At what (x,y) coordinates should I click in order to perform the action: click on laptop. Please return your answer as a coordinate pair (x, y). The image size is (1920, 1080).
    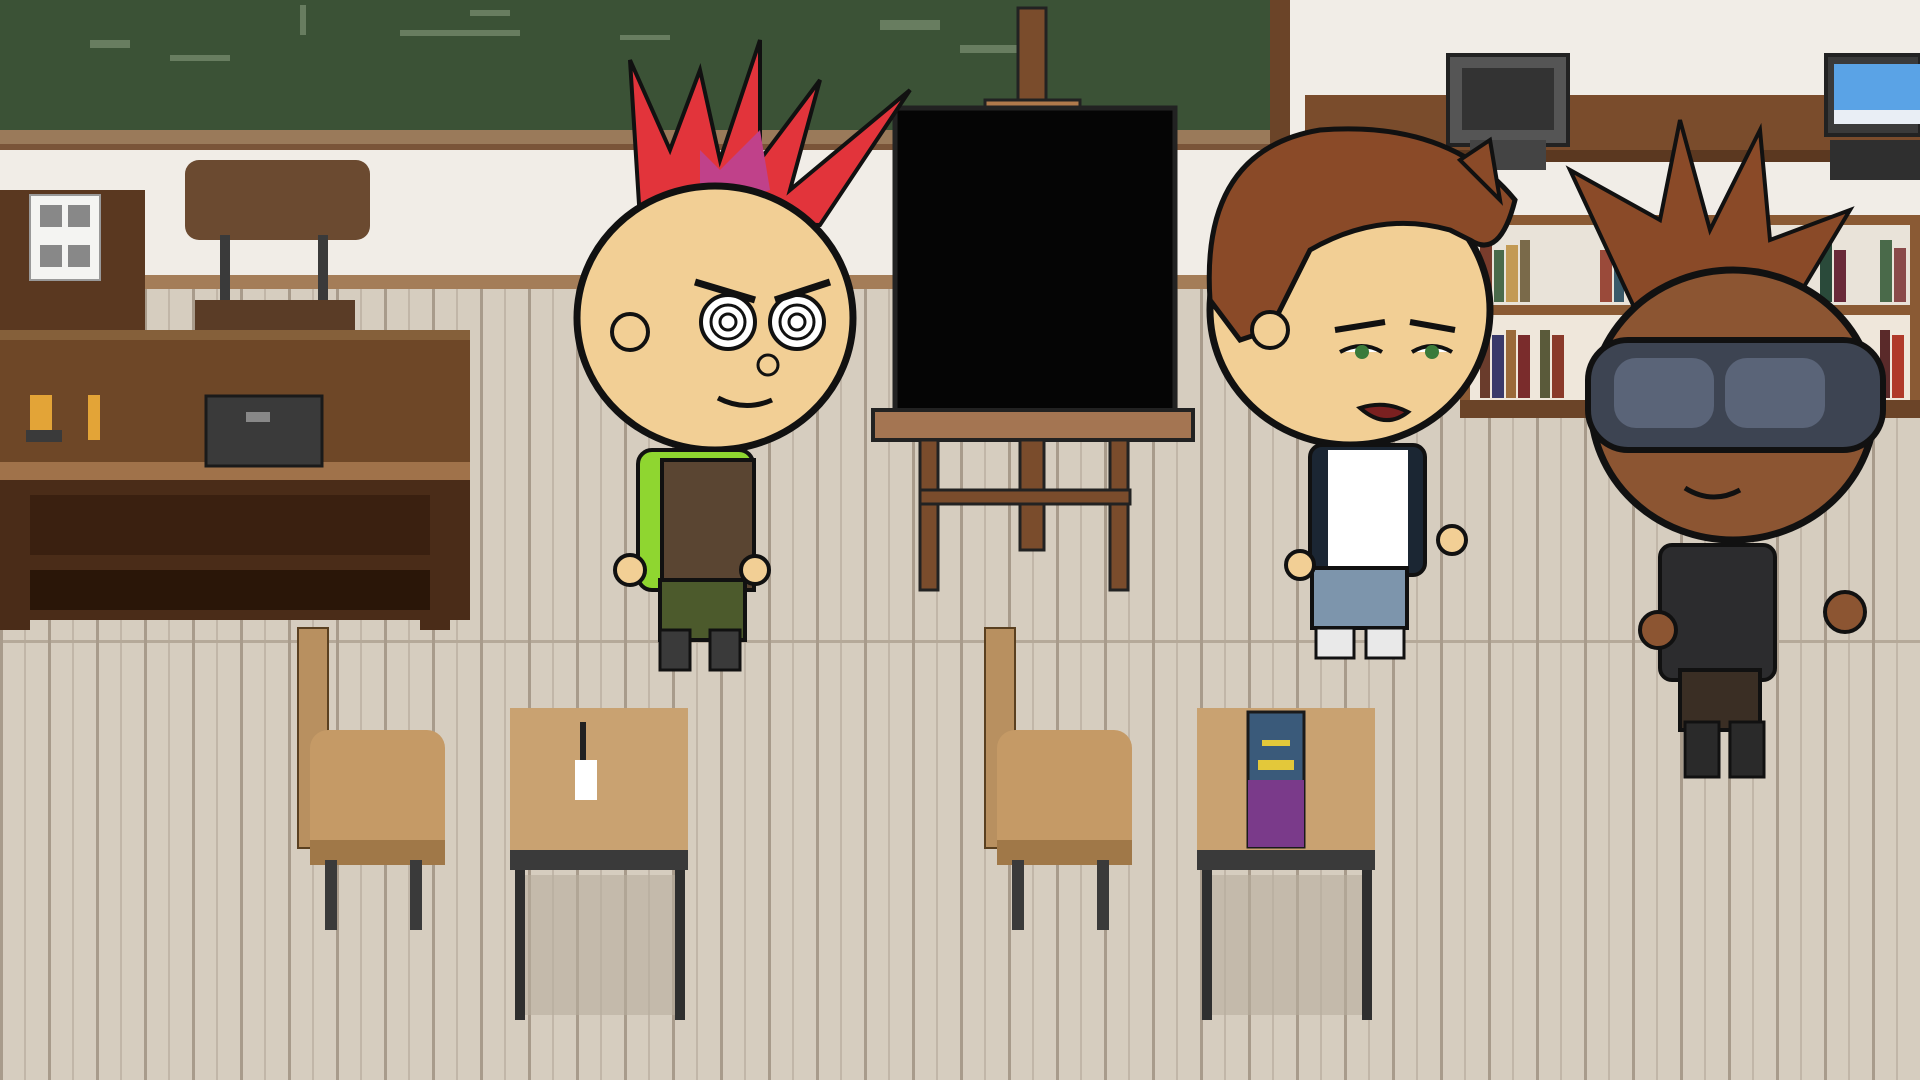
    Looking at the image, I should click on (264, 431).